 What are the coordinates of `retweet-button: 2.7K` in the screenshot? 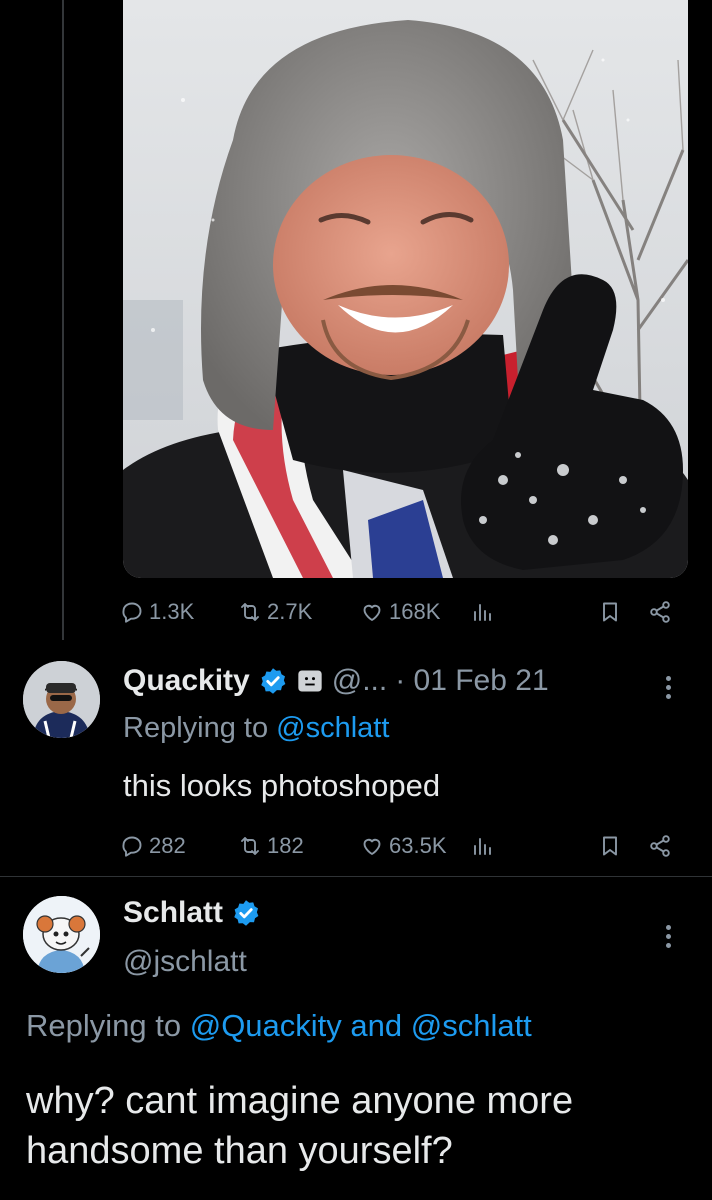 It's located at (275, 612).